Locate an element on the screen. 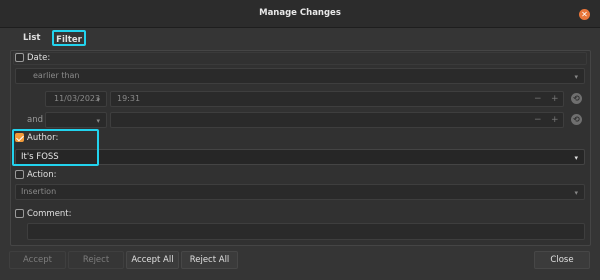 The image size is (600, 280). action-value: Insertion is located at coordinates (39, 191).